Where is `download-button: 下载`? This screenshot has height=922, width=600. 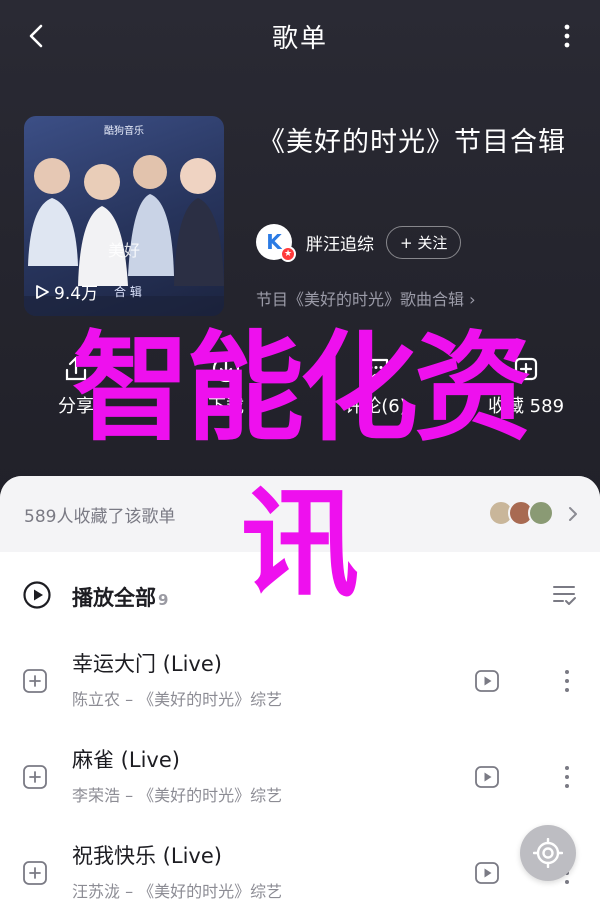
download-button: 下载 is located at coordinates (226, 384).